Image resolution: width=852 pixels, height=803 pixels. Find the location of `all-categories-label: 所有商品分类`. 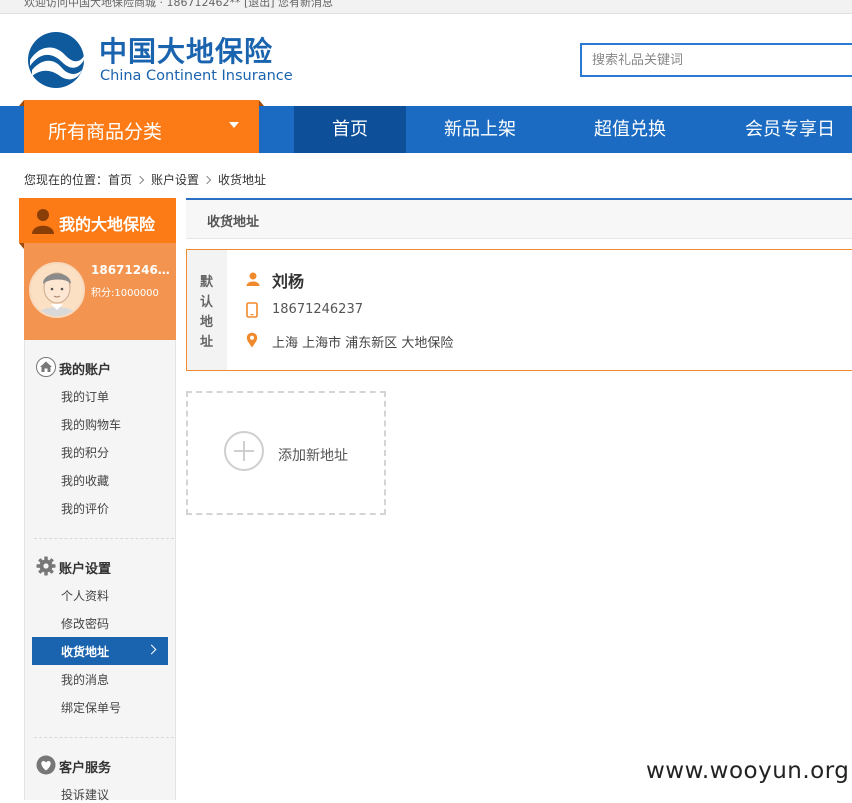

all-categories-label: 所有商品分类 is located at coordinates (105, 132).